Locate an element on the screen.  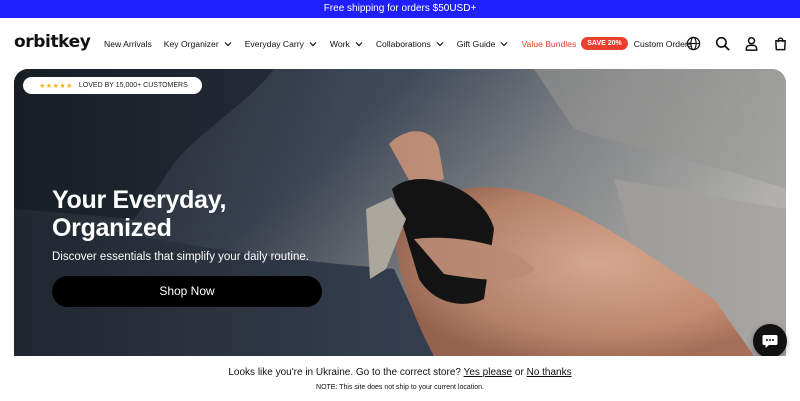
nav-work-label: Work is located at coordinates (339, 43).